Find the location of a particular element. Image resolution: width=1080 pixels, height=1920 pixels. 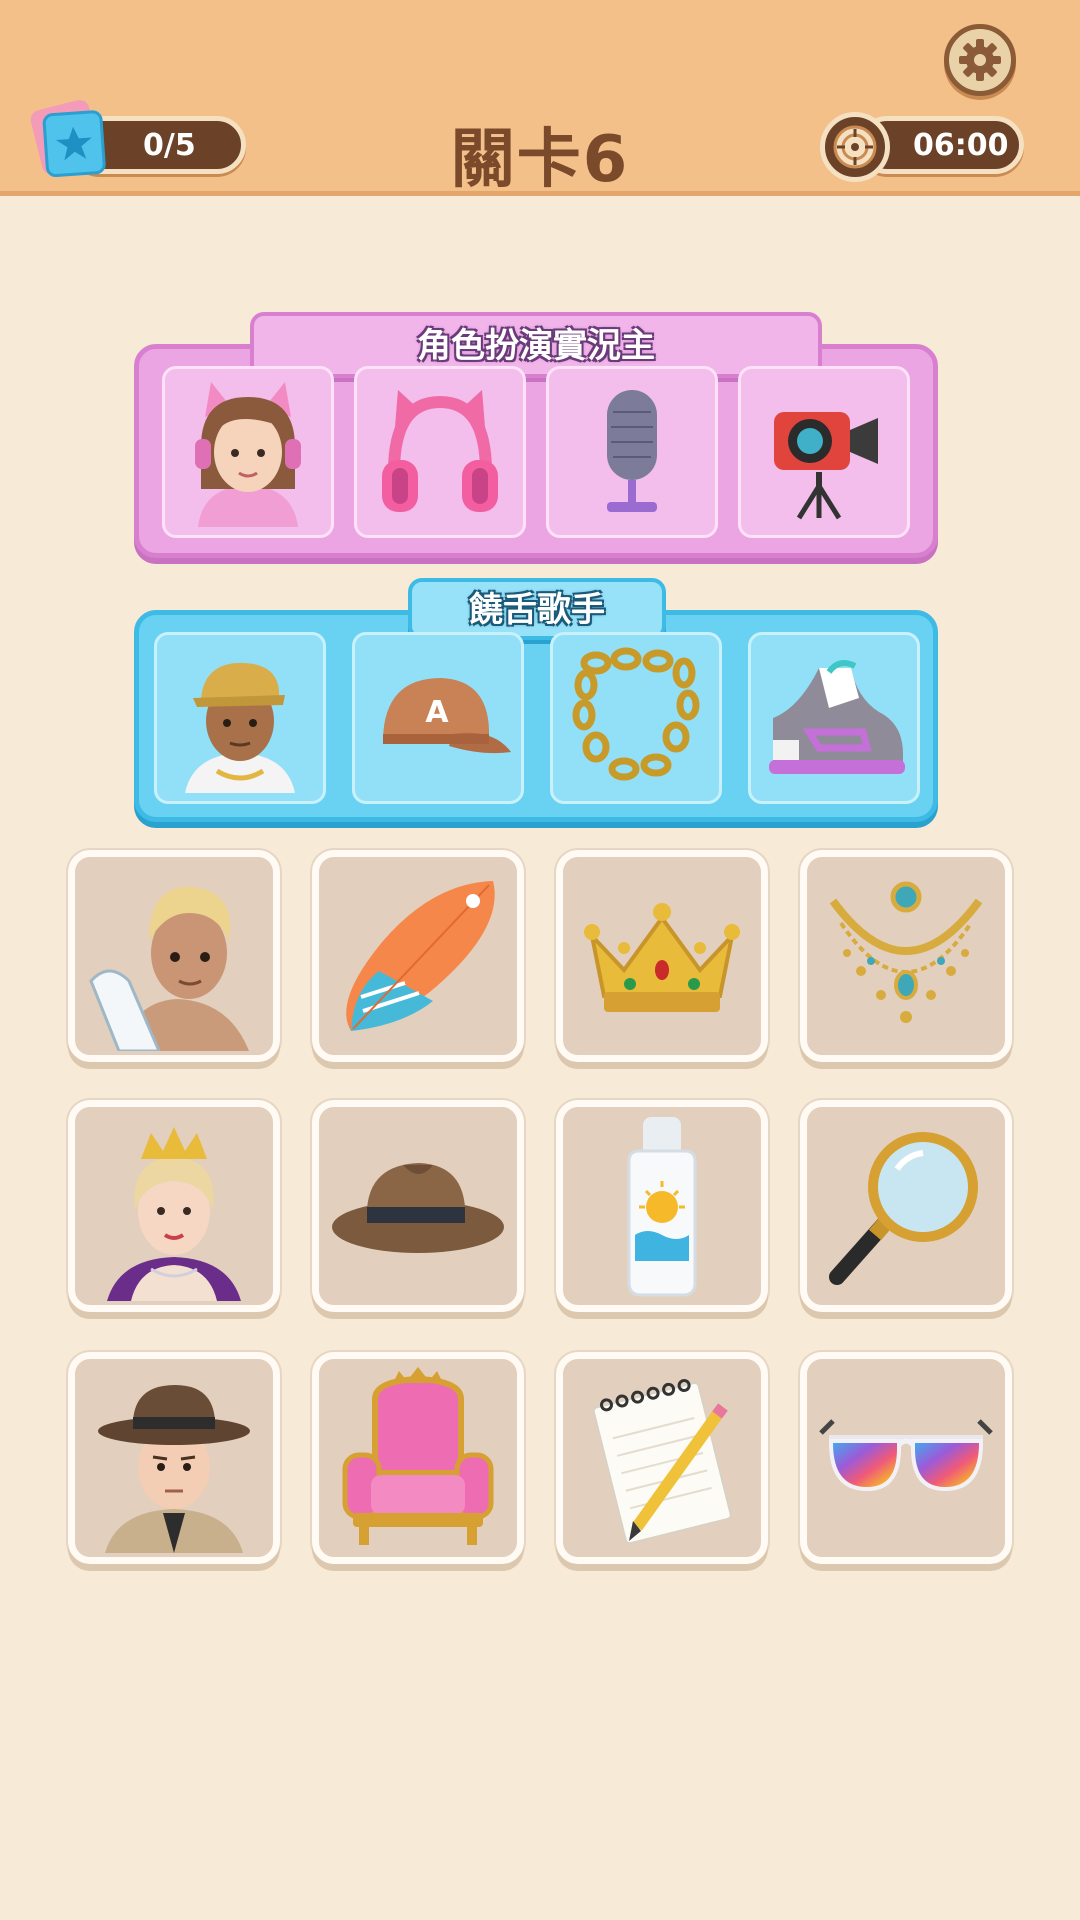

category-title-pink: 角色扮演實況主 is located at coordinates (536, 345).